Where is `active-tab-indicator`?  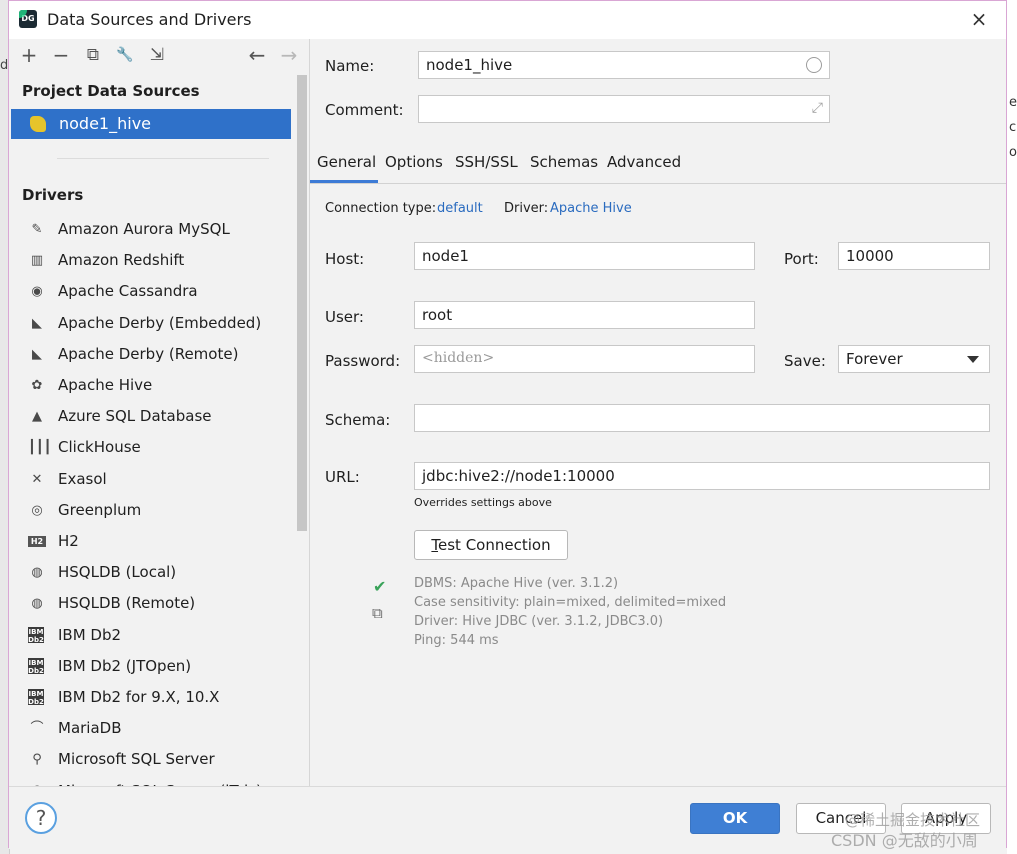 active-tab-indicator is located at coordinates (344, 181).